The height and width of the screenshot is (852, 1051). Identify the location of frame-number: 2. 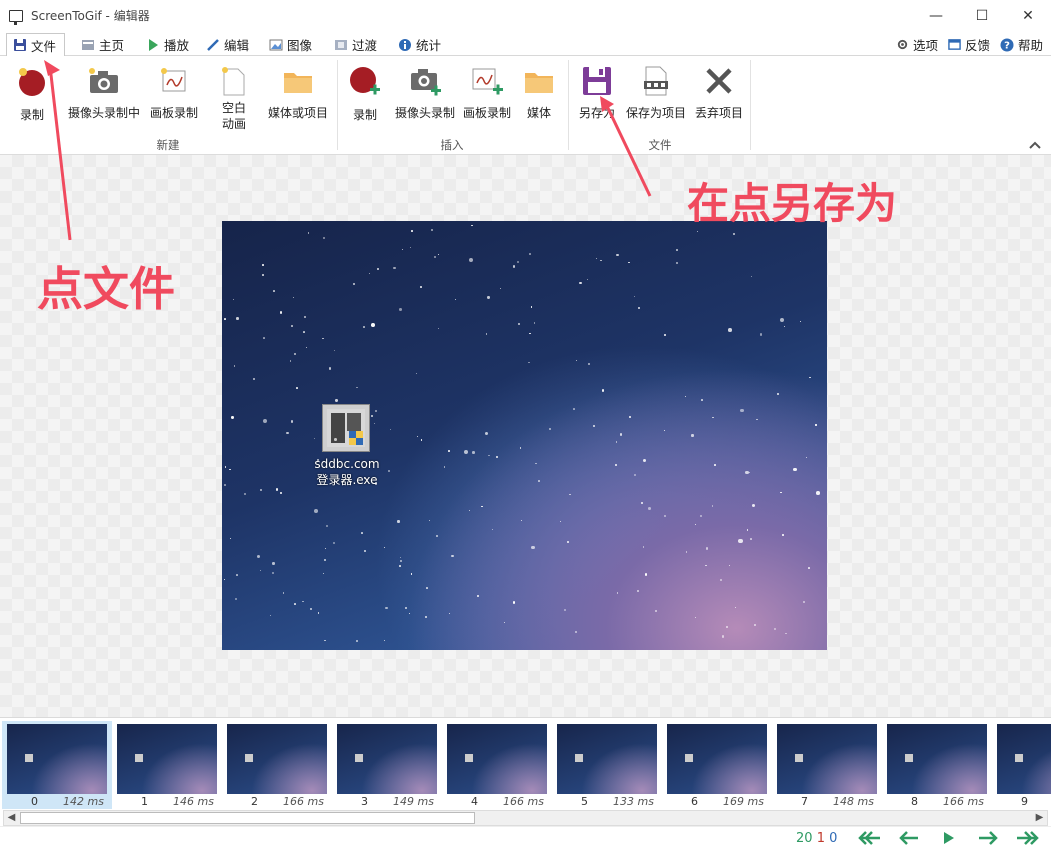
(254, 801).